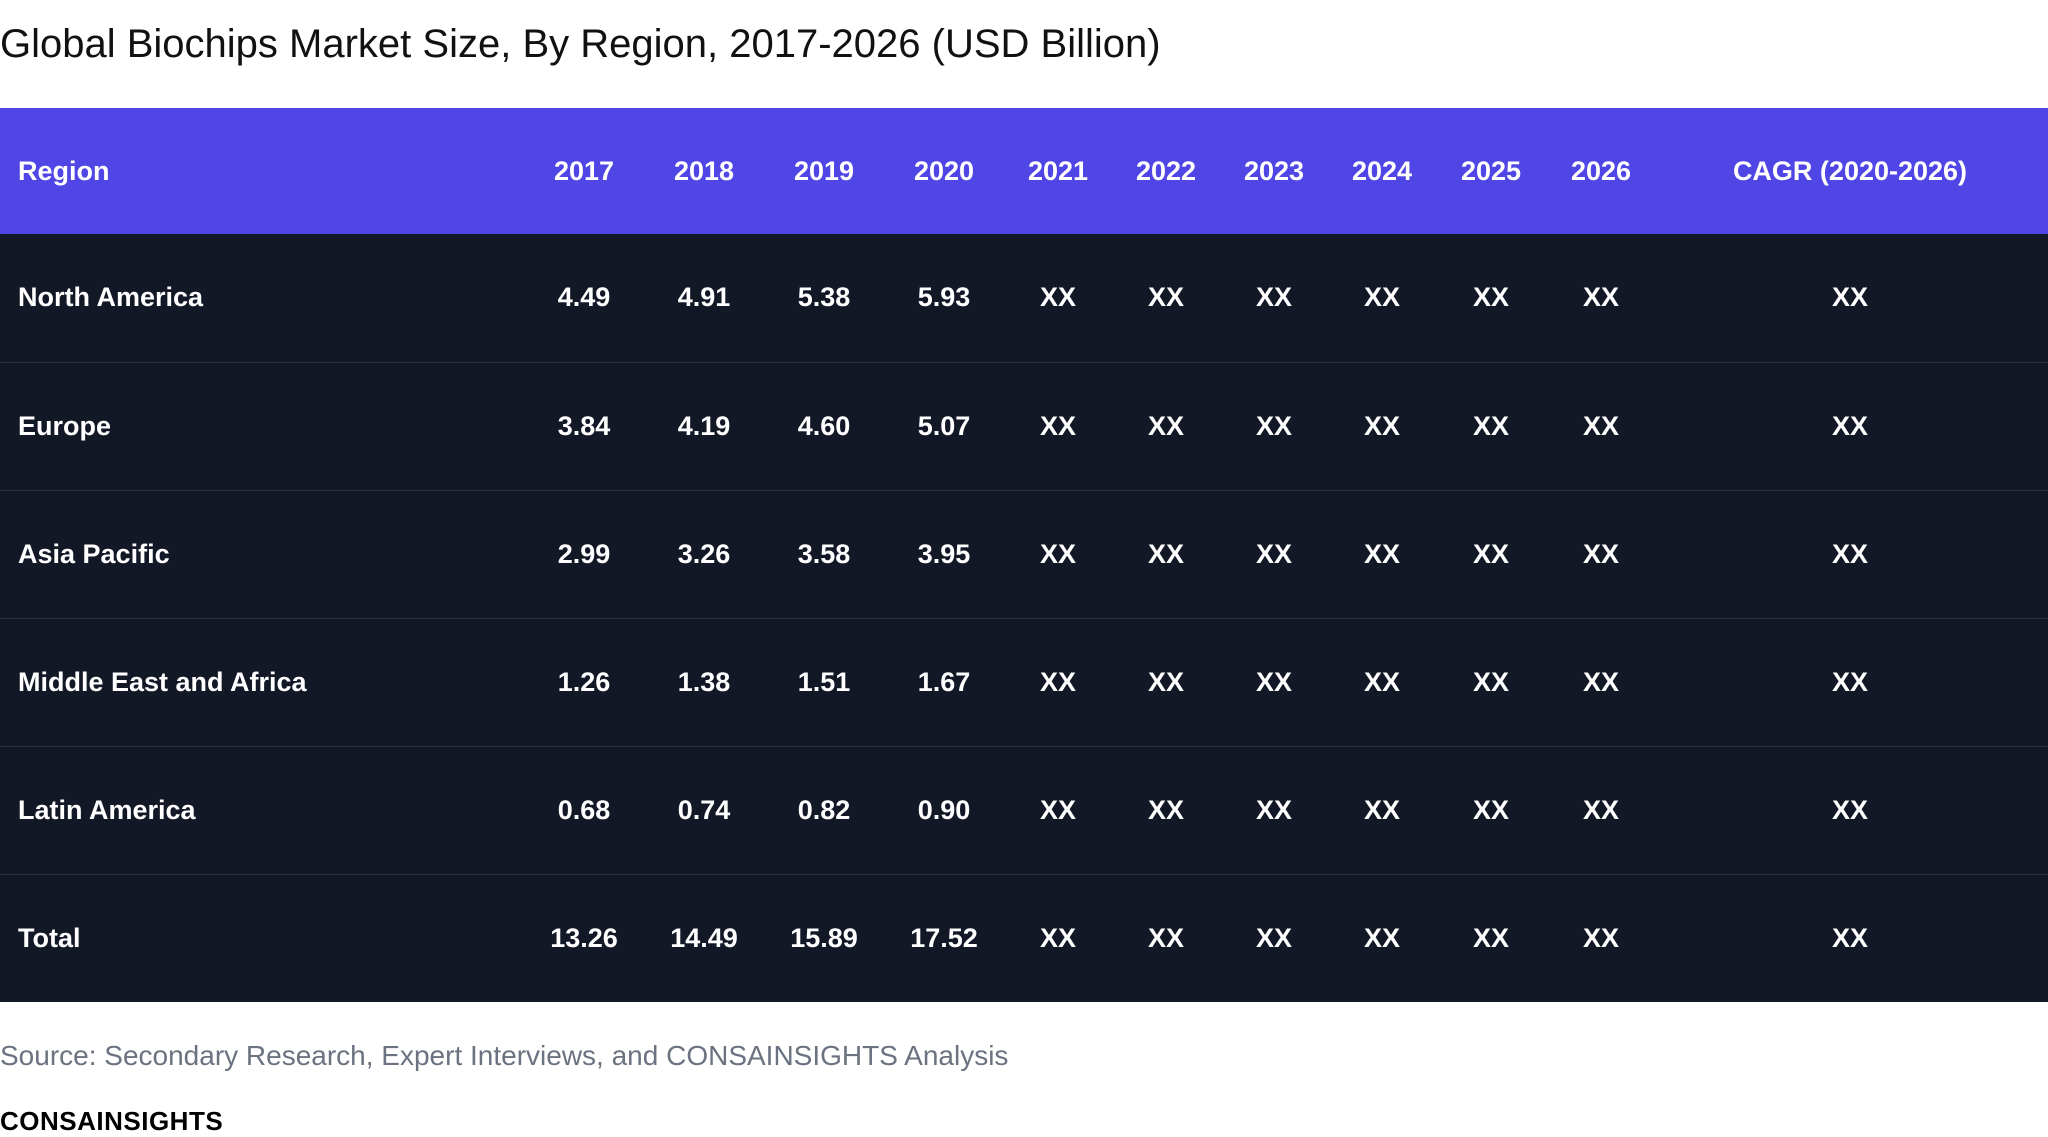  Describe the element at coordinates (704, 681) in the screenshot. I see `value-cell: 1.38` at that location.